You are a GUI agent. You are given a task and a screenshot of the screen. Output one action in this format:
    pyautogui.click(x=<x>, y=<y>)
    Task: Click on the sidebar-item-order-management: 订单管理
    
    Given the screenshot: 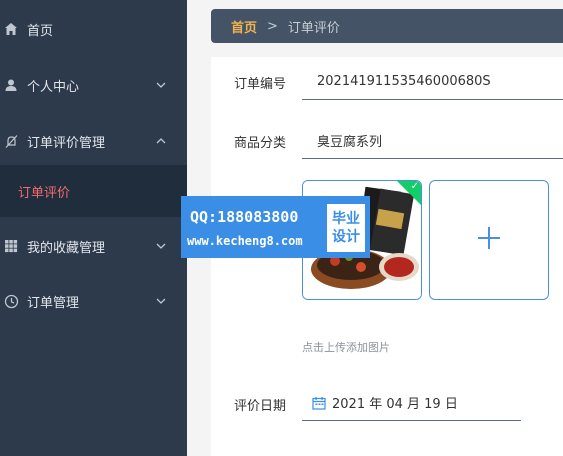 What is the action you would take?
    pyautogui.click(x=93, y=301)
    